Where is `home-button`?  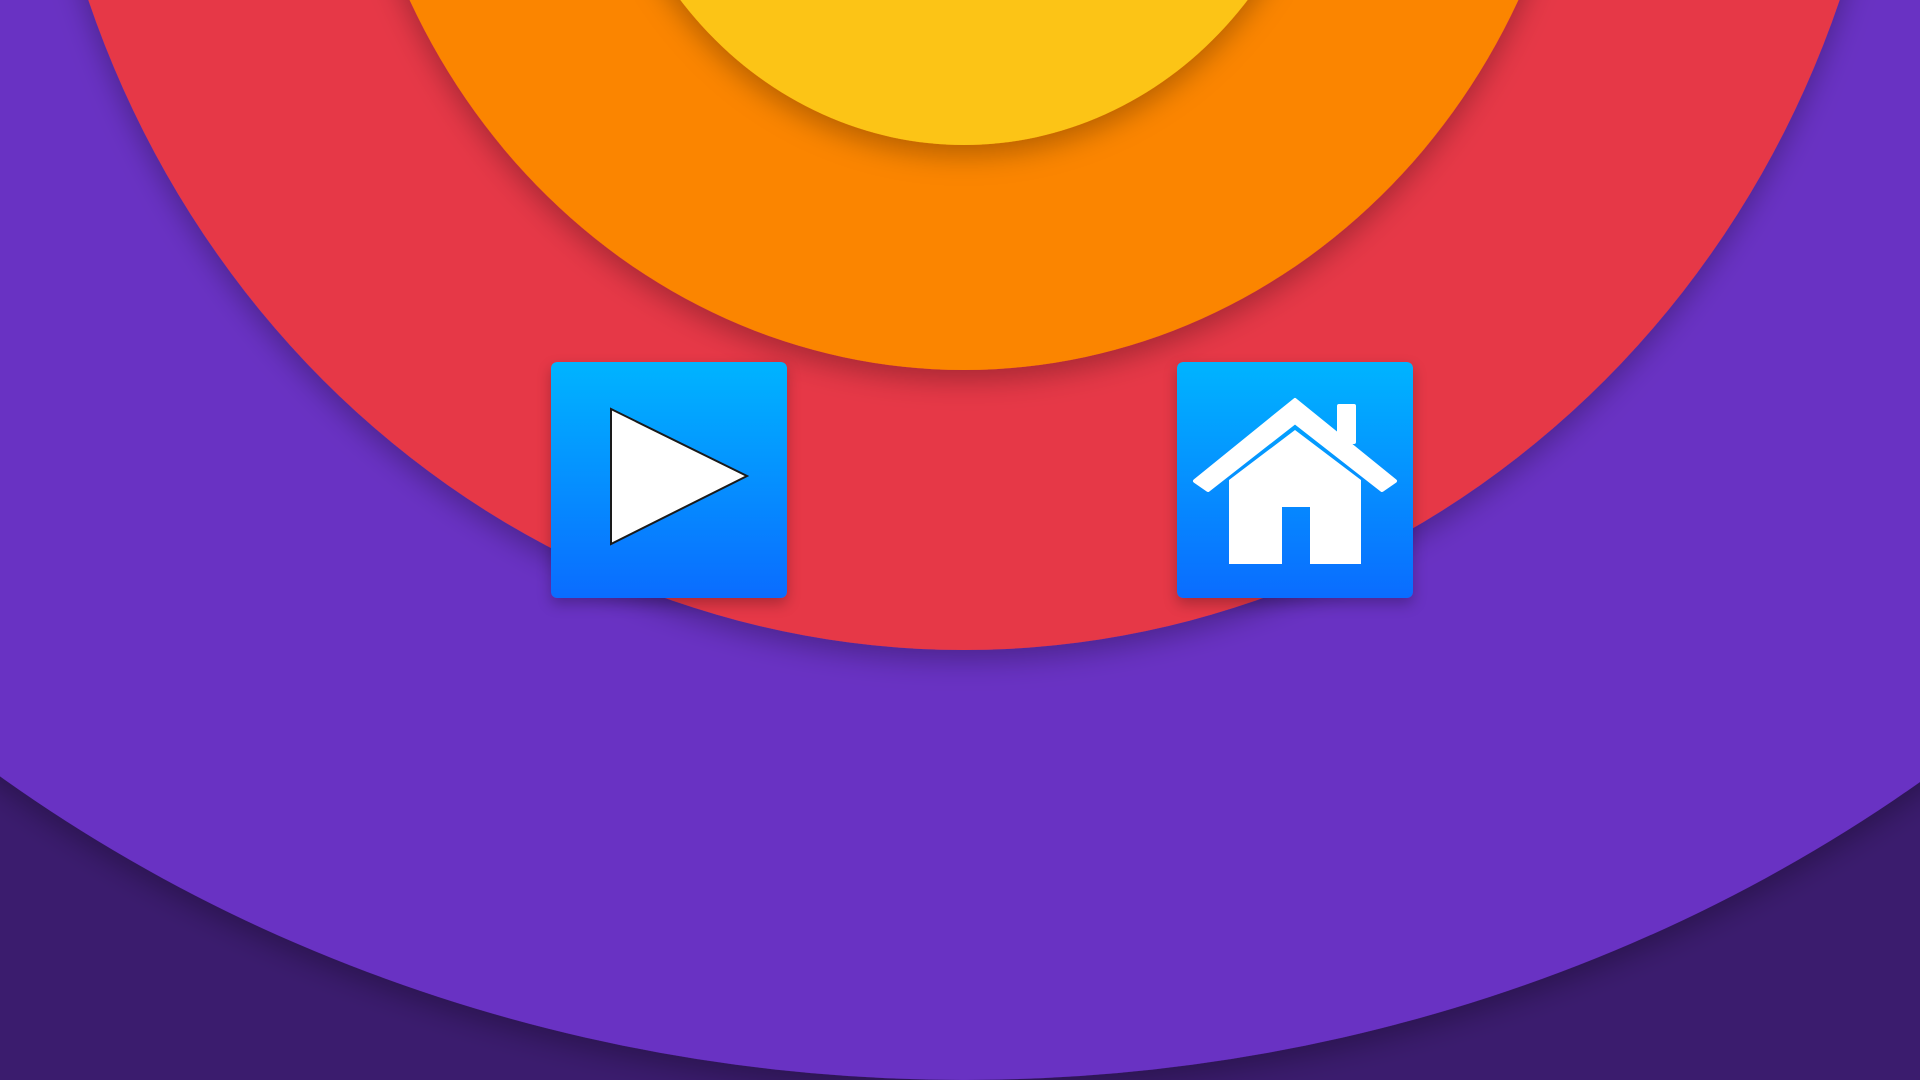
home-button is located at coordinates (1295, 480).